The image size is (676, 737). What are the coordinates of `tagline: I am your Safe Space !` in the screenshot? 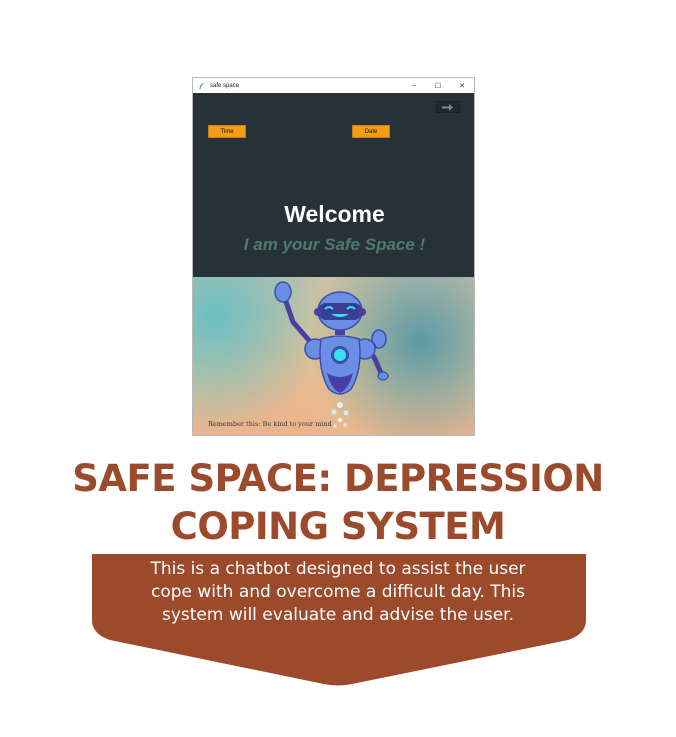 It's located at (334, 244).